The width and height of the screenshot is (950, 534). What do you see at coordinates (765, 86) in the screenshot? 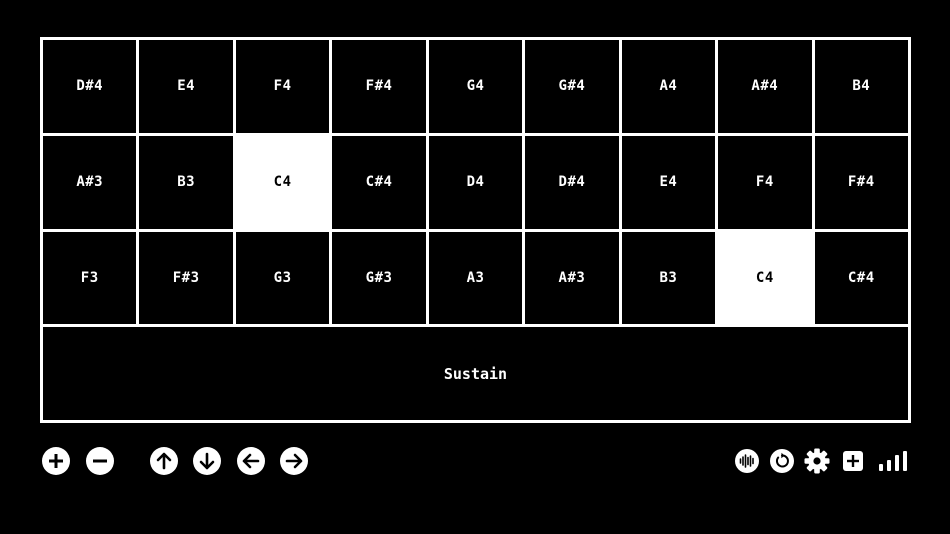
I see `note-key: A#4` at bounding box center [765, 86].